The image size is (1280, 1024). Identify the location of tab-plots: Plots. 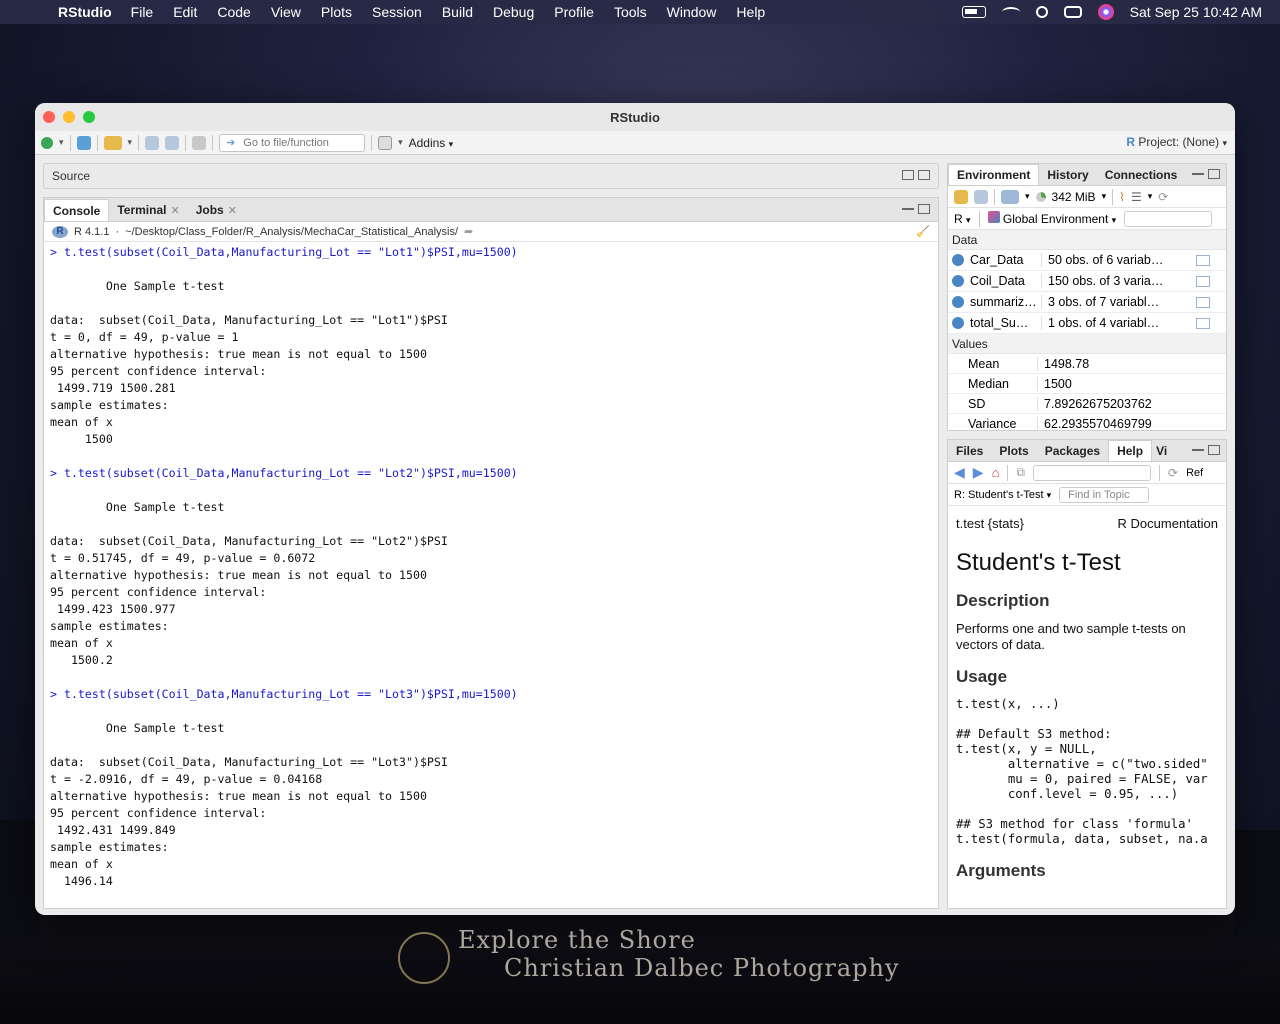
(1013, 450).